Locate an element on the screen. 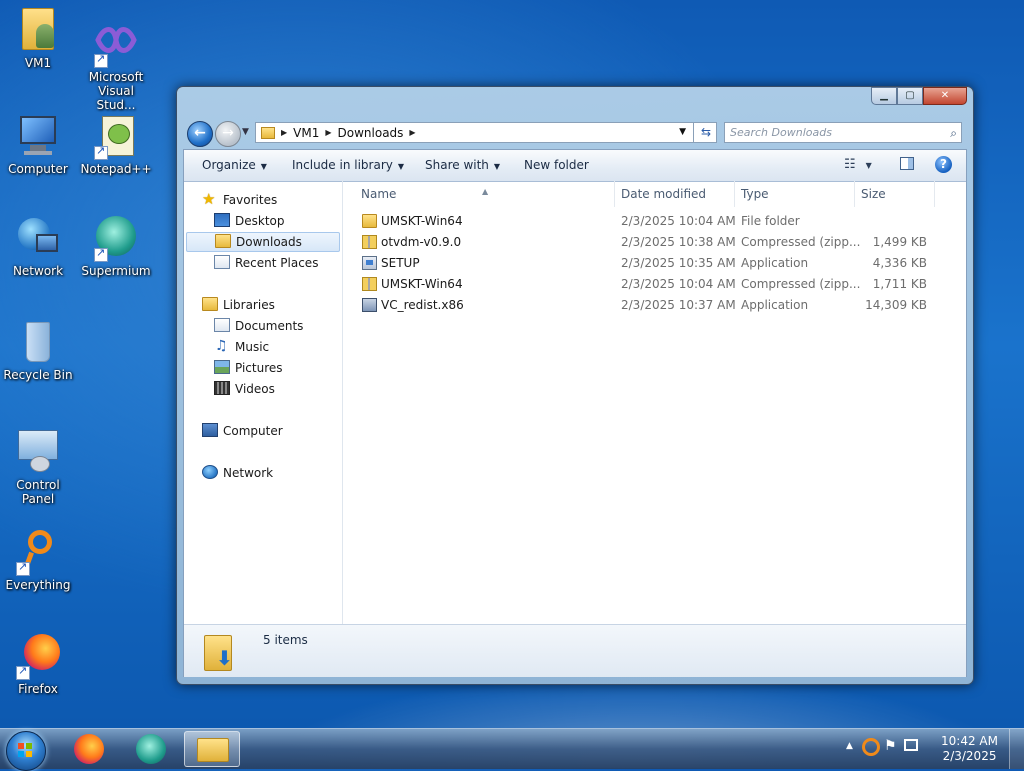 This screenshot has width=1024, height=771. desktop-icon-firefox: Firefox is located at coordinates (38, 664).